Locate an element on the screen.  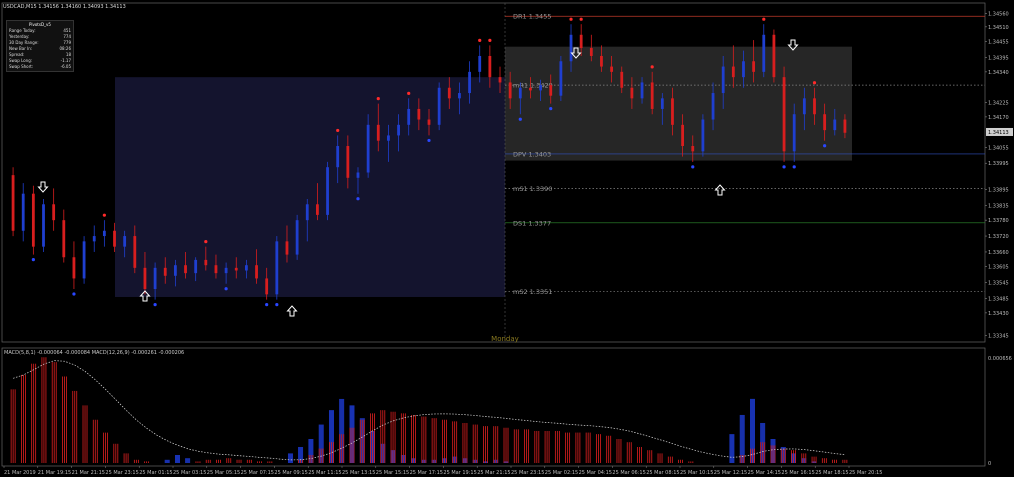
price-tick-label: 1.33345 is located at coordinates (998, 336).